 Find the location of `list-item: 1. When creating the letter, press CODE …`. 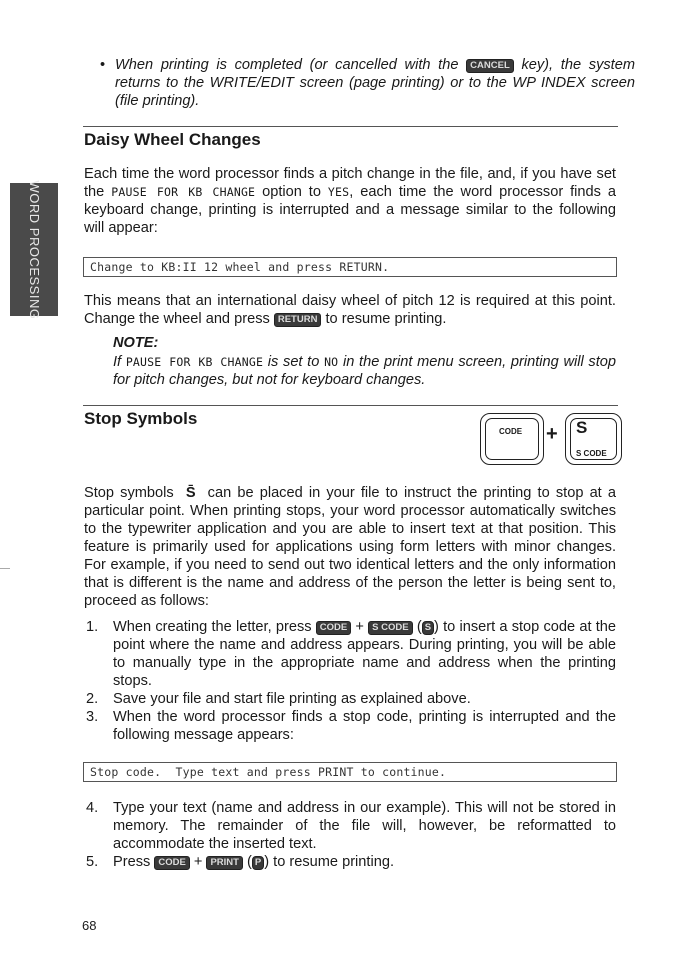

list-item: 1. When creating the letter, press CODE … is located at coordinates (350, 654).